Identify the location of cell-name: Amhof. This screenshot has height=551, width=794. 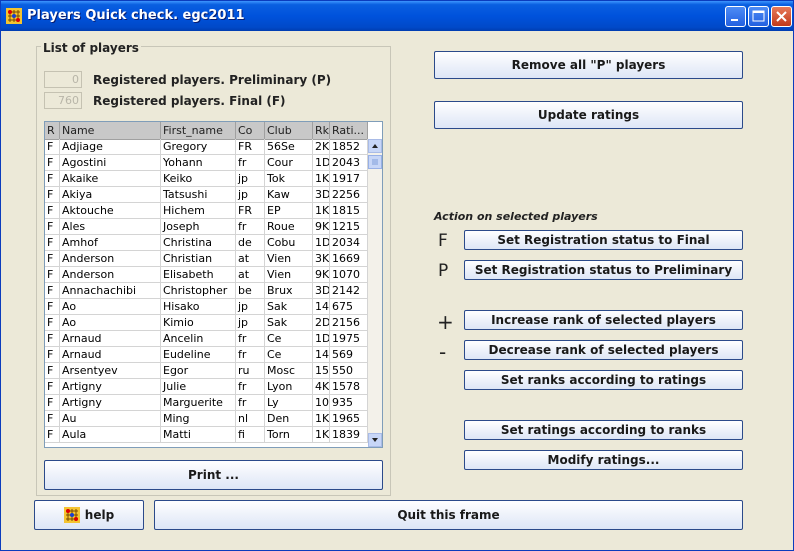
(110, 243).